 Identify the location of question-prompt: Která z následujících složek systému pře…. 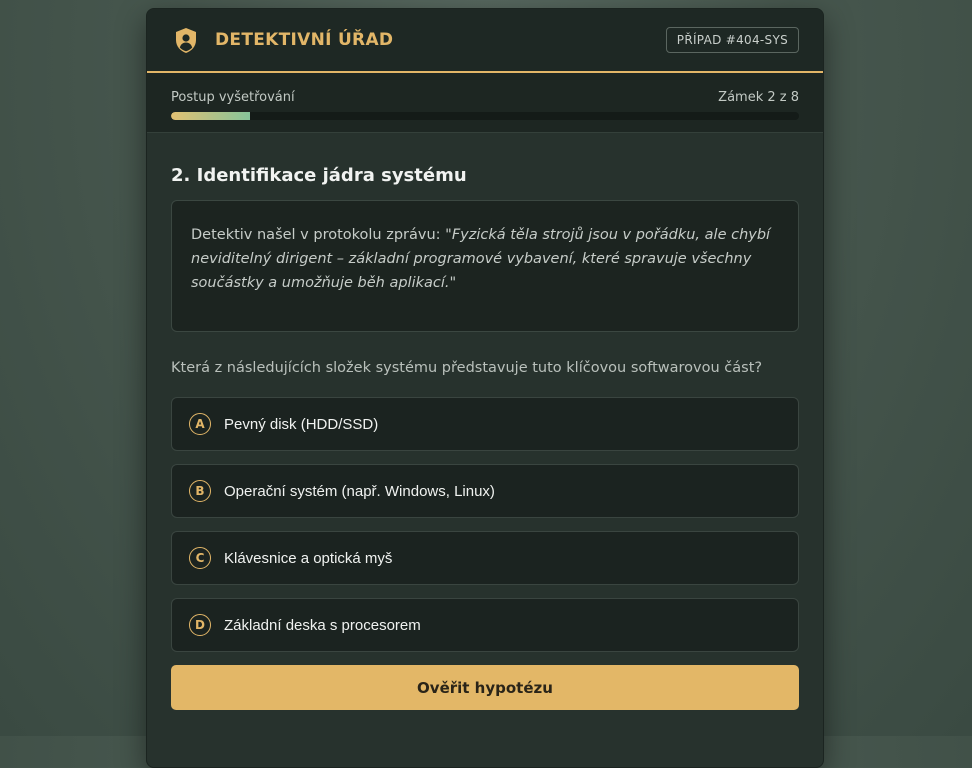
(467, 368).